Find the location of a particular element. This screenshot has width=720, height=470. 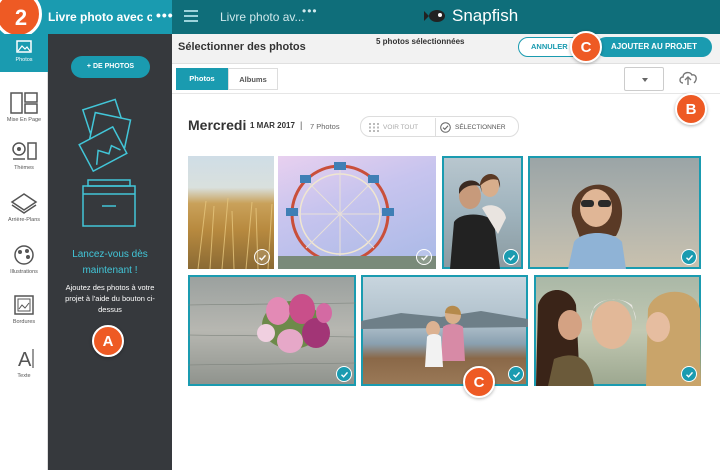

center-menu-dots-icon: ••• is located at coordinates (310, 11).